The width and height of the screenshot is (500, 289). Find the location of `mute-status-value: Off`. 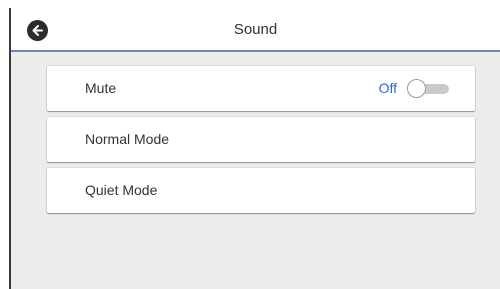

mute-status-value: Off is located at coordinates (387, 88).